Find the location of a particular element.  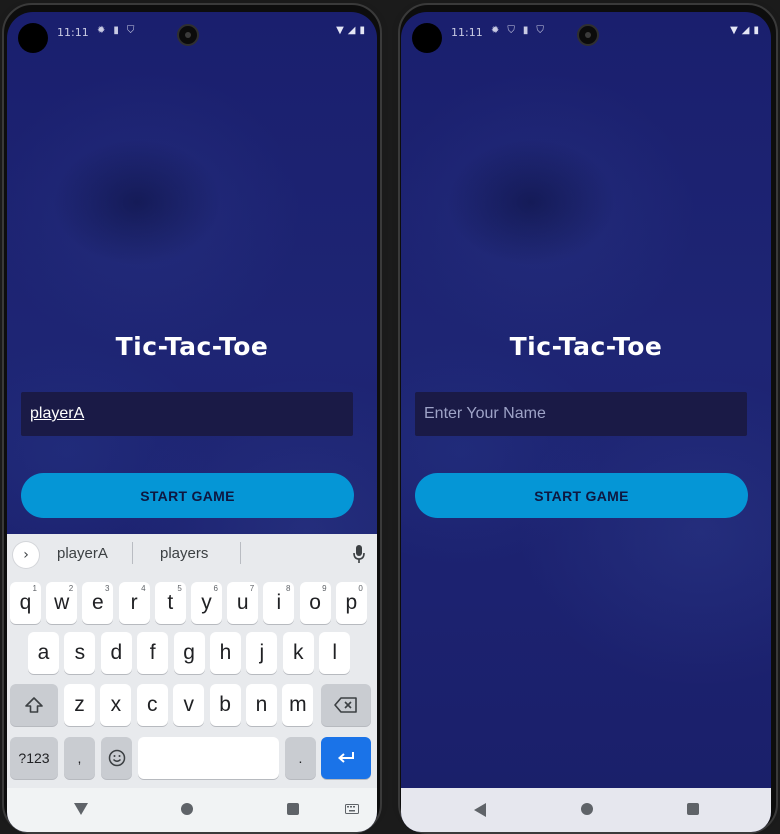

space-key is located at coordinates (208, 758).